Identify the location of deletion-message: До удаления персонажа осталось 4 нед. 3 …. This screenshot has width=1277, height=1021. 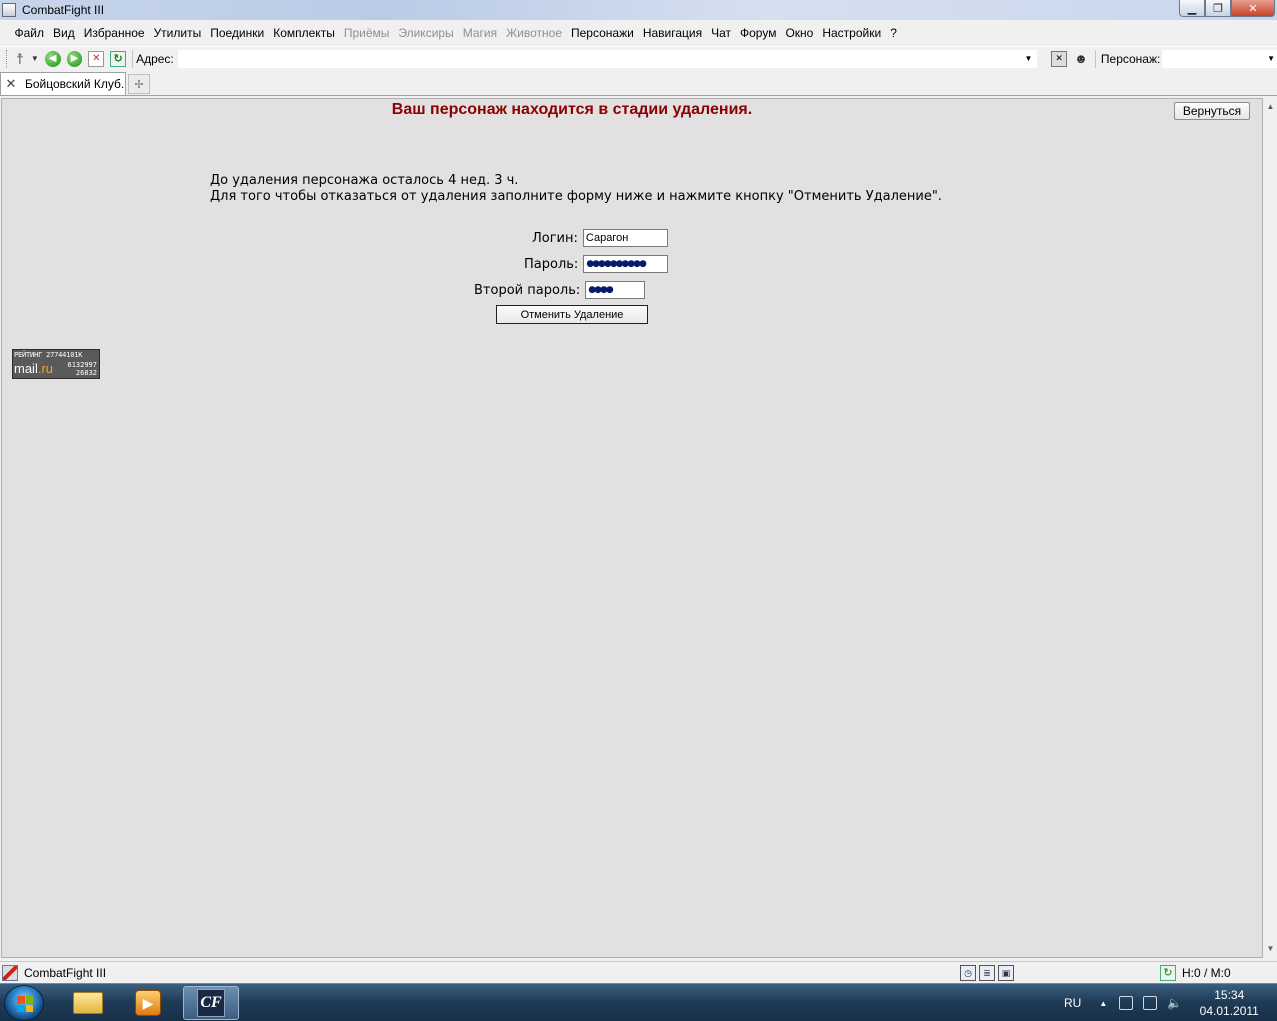
(576, 189).